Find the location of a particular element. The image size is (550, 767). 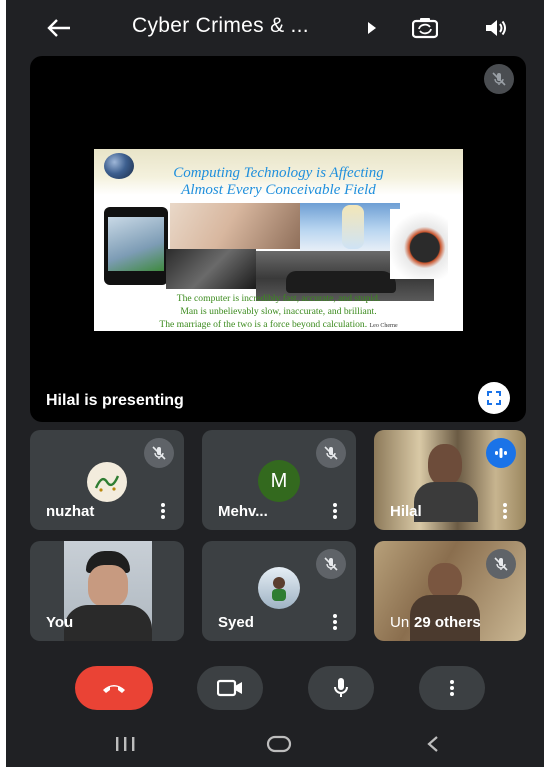

speaker-icon is located at coordinates (496, 28).